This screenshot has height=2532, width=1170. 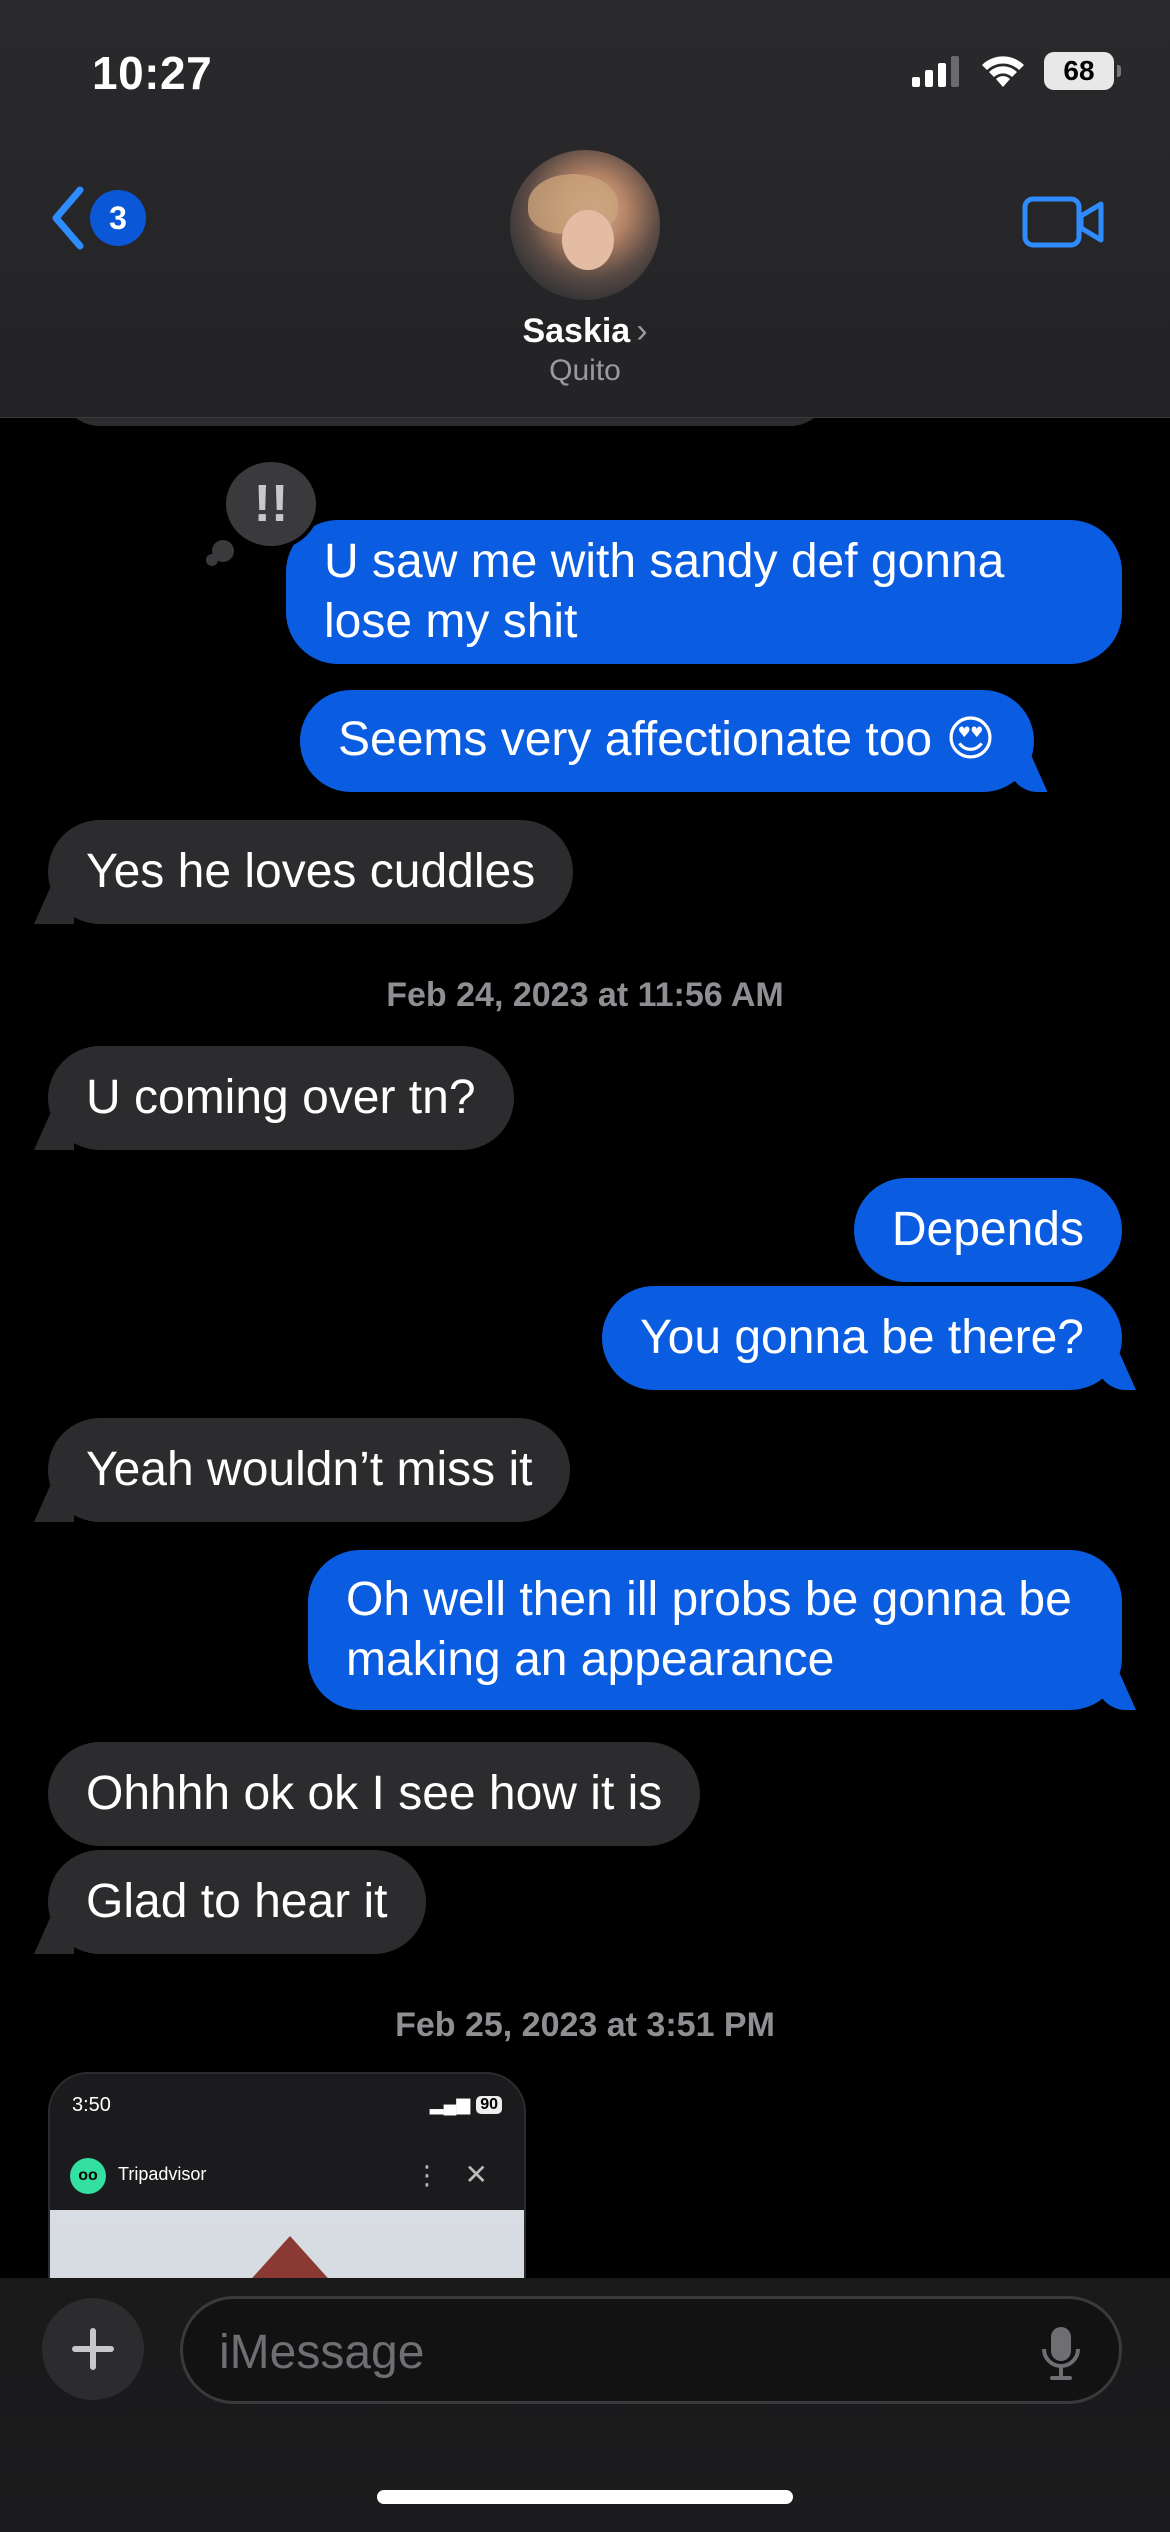 What do you see at coordinates (667, 741) in the screenshot?
I see `message-sent: Seems very affectionate too 😍` at bounding box center [667, 741].